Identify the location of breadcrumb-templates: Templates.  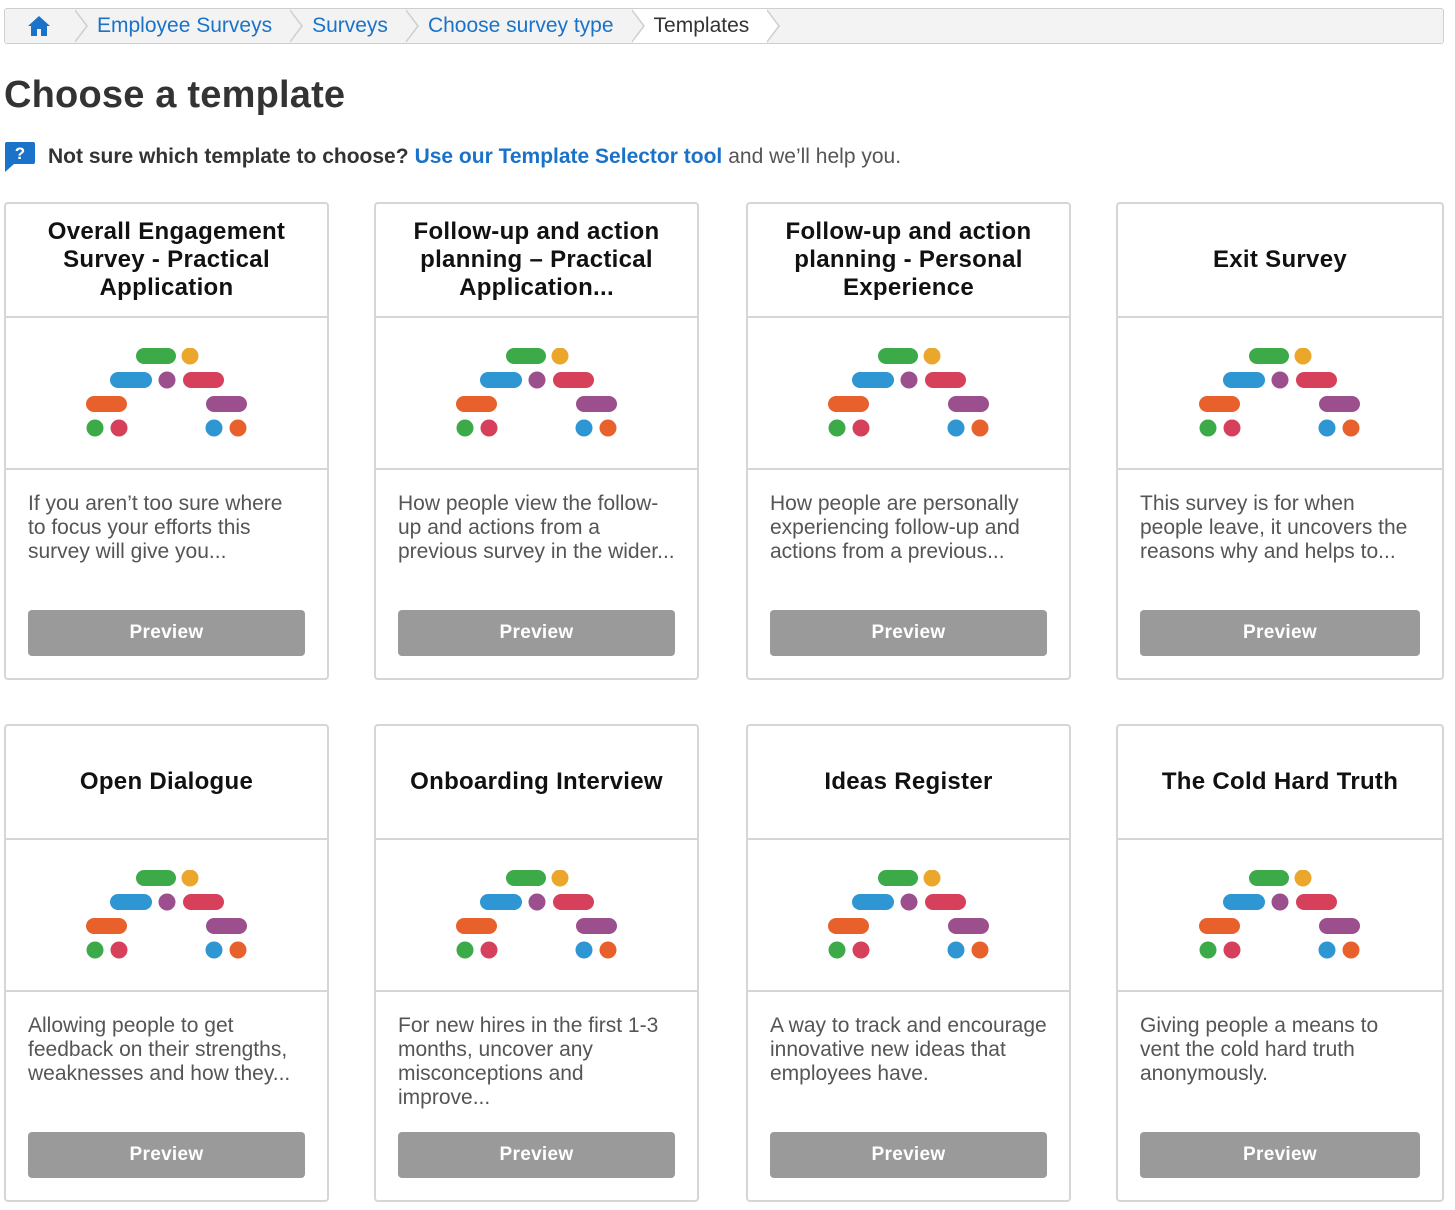
(706, 26).